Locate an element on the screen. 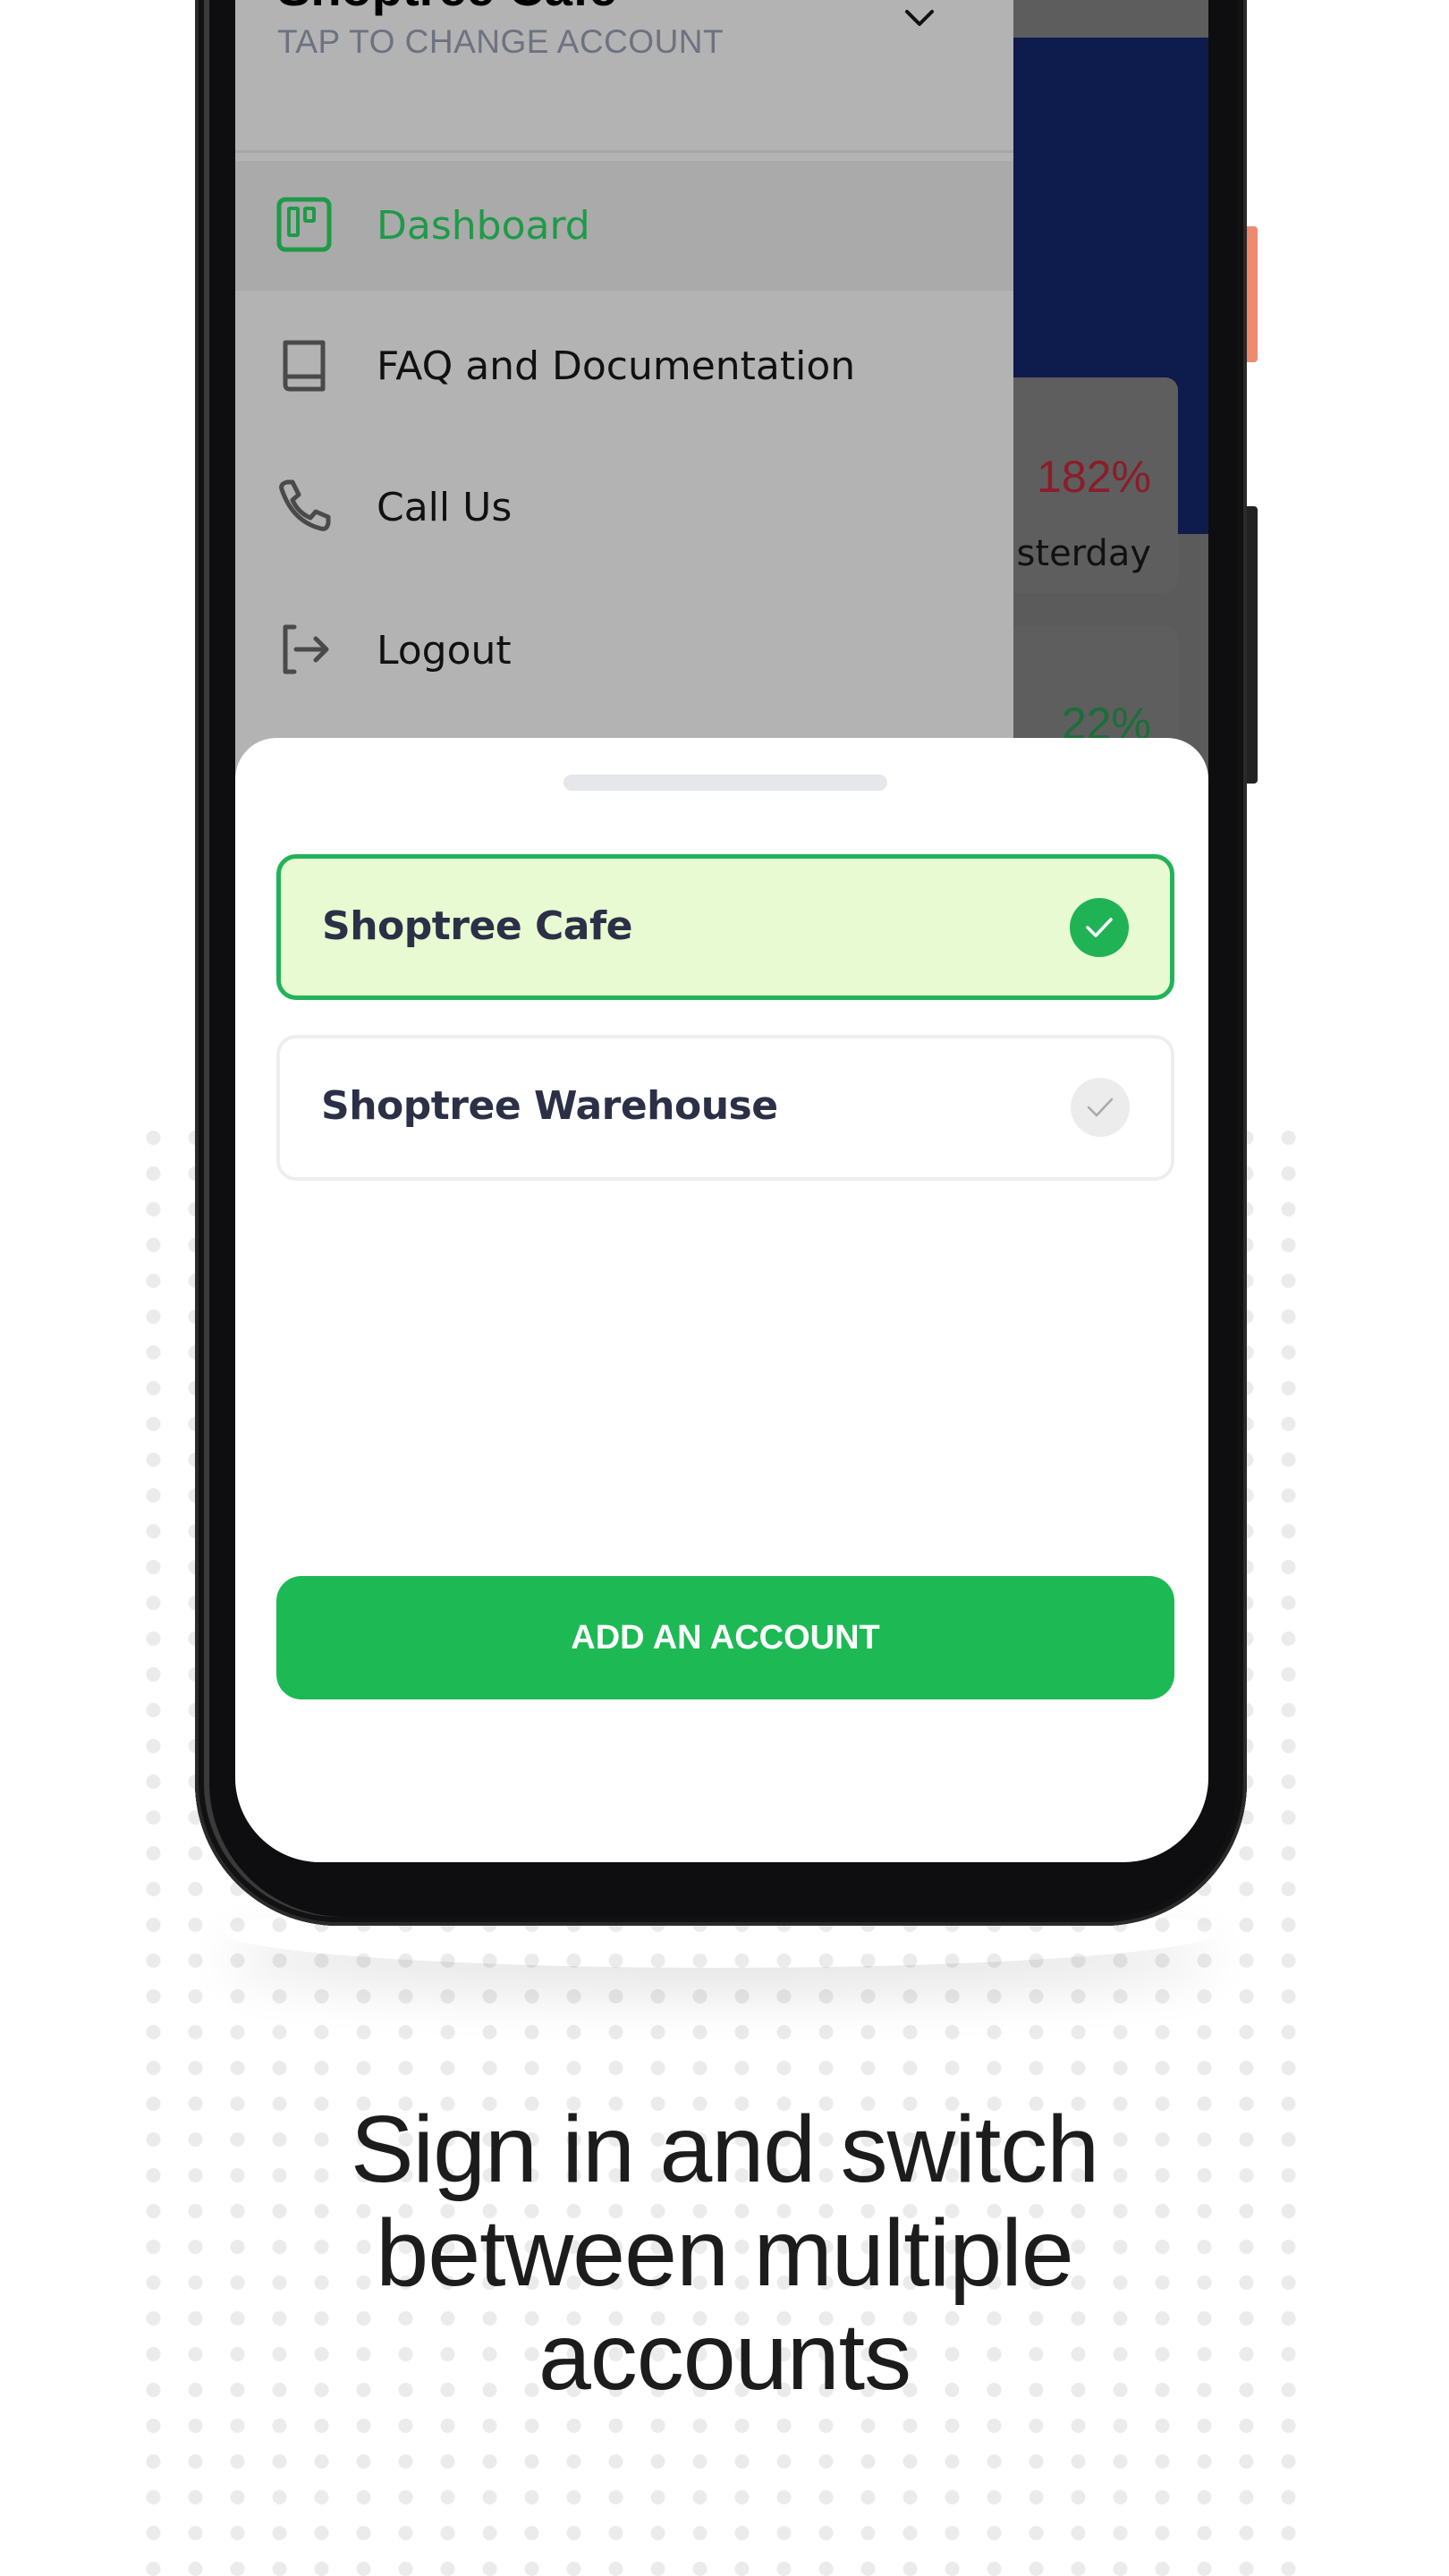  sheet-drag-handle is located at coordinates (725, 783).